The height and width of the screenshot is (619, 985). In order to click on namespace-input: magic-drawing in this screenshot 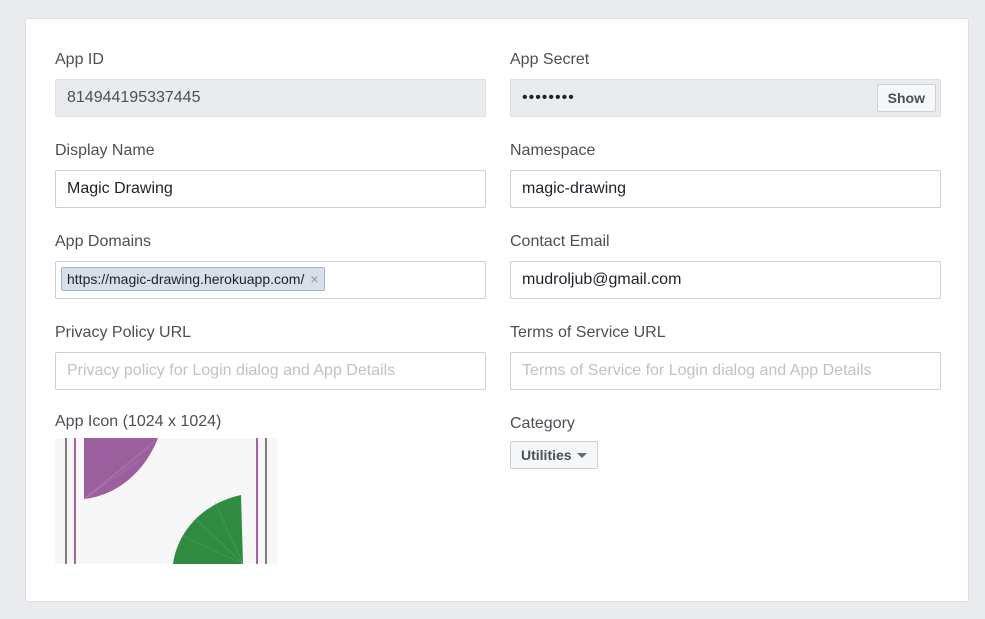, I will do `click(725, 189)`.